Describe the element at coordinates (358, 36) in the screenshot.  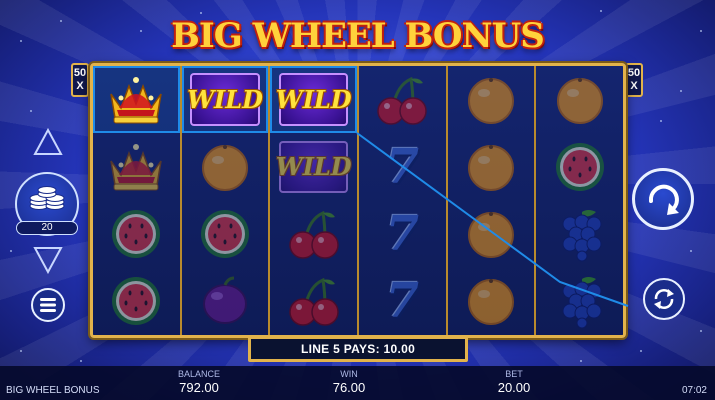
I see `game-title: BIG WHEEL BONUS` at that location.